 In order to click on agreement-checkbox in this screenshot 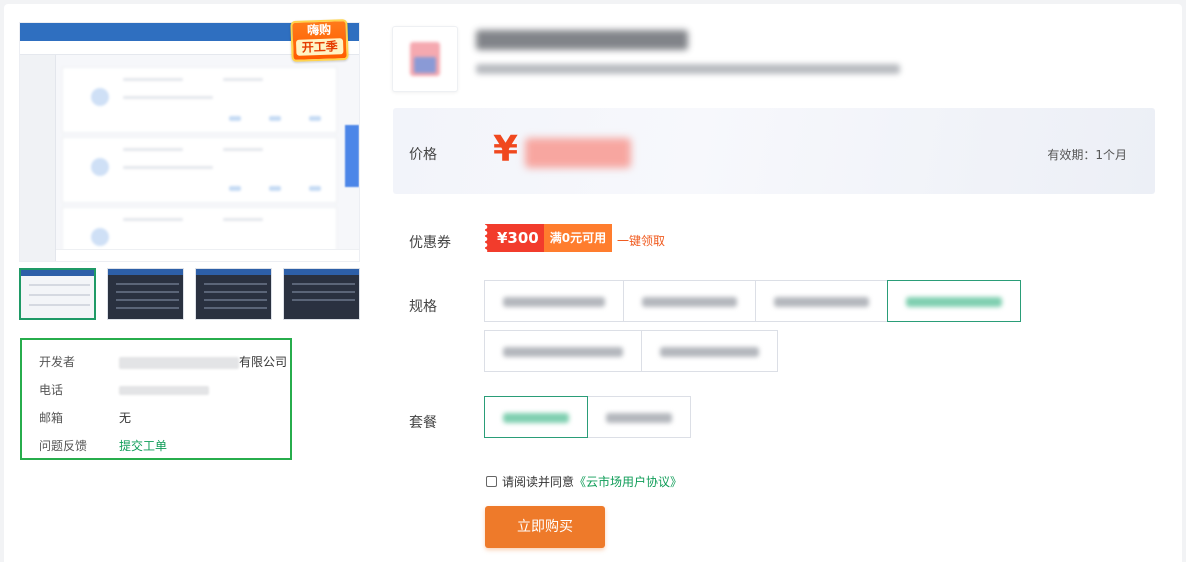, I will do `click(491, 481)`.